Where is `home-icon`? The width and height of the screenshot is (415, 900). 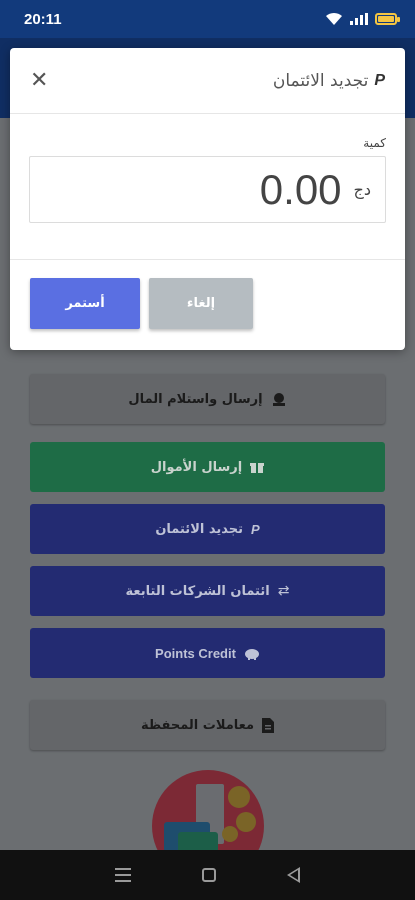 home-icon is located at coordinates (208, 875).